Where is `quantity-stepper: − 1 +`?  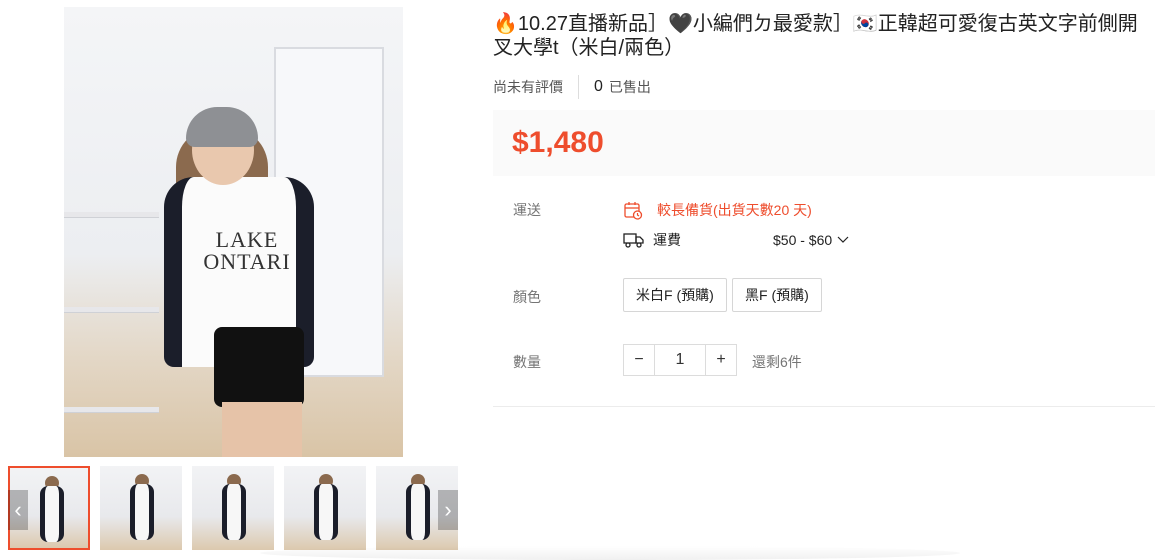 quantity-stepper: − 1 + is located at coordinates (680, 360).